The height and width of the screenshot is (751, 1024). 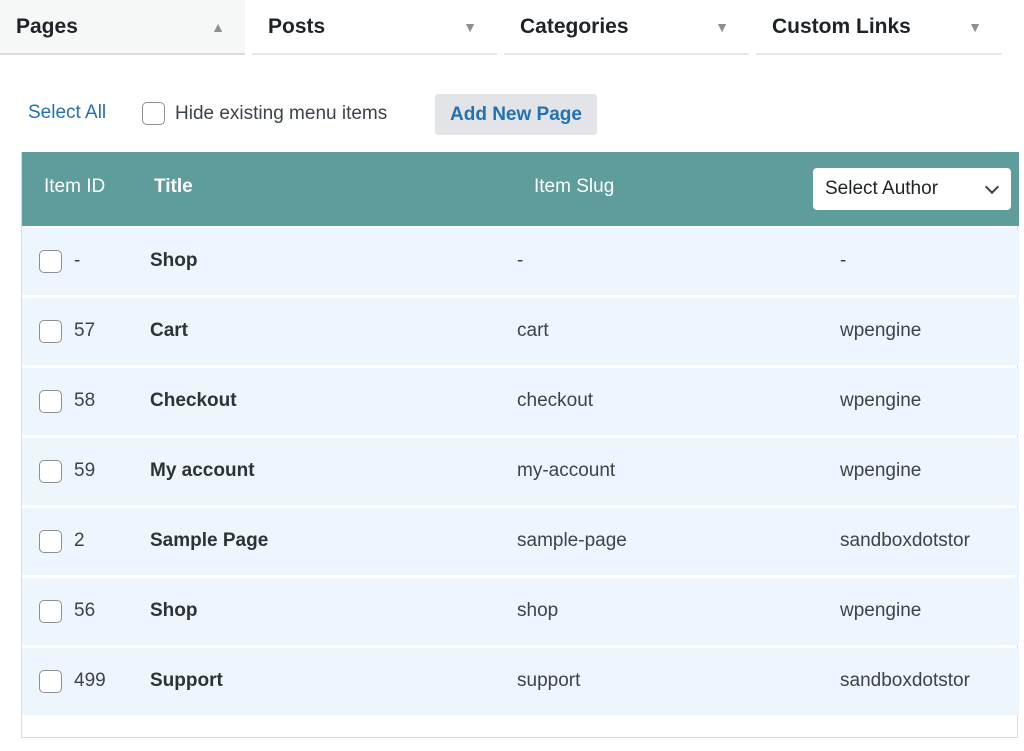 What do you see at coordinates (843, 260) in the screenshot?
I see `row-author: -` at bounding box center [843, 260].